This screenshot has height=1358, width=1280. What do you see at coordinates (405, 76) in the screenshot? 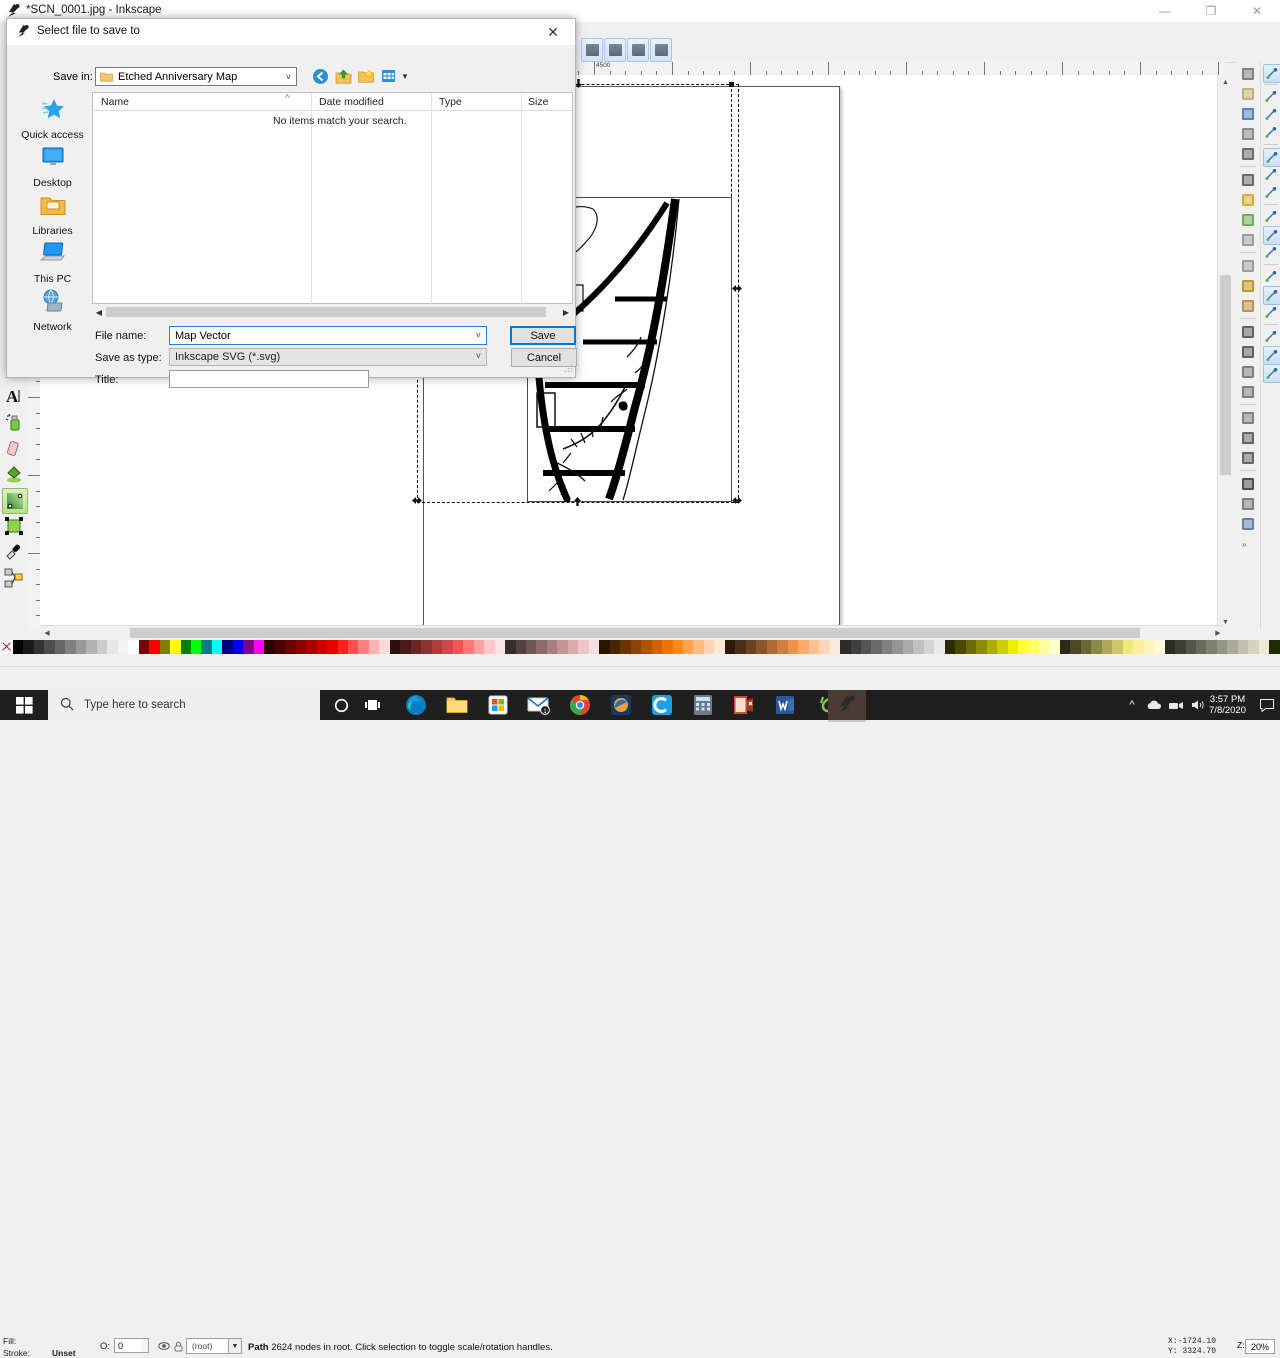
I see `views-dropdown-icon: ▼` at bounding box center [405, 76].